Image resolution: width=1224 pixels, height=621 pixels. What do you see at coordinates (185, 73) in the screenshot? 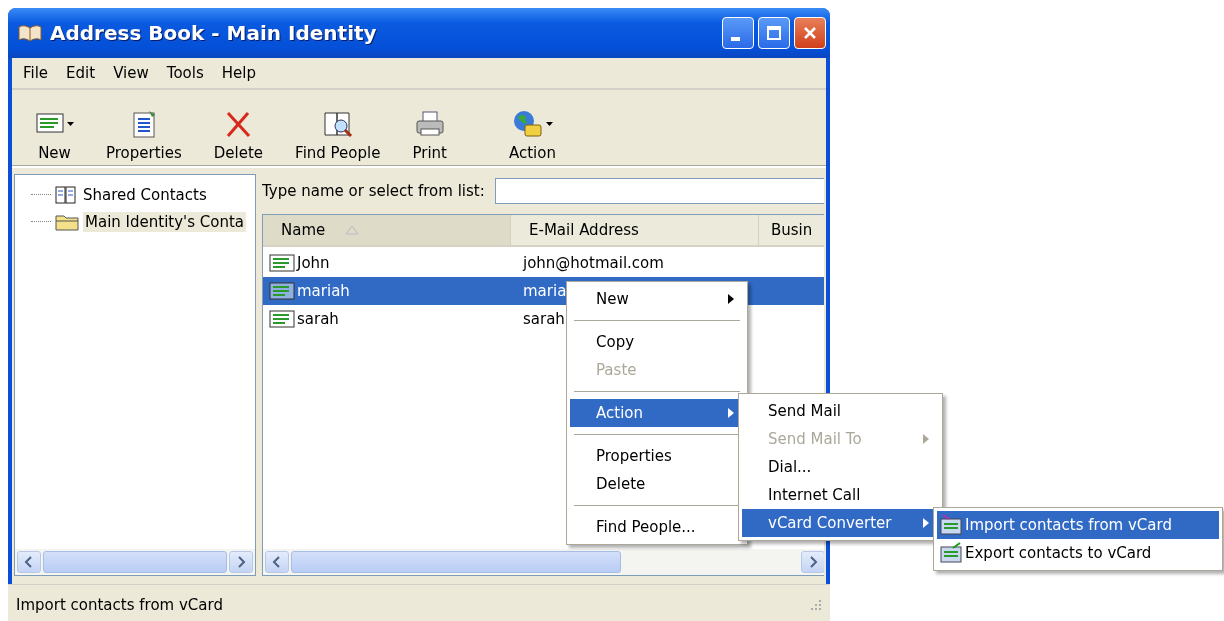
I see `menu-bar-item: Tools` at bounding box center [185, 73].